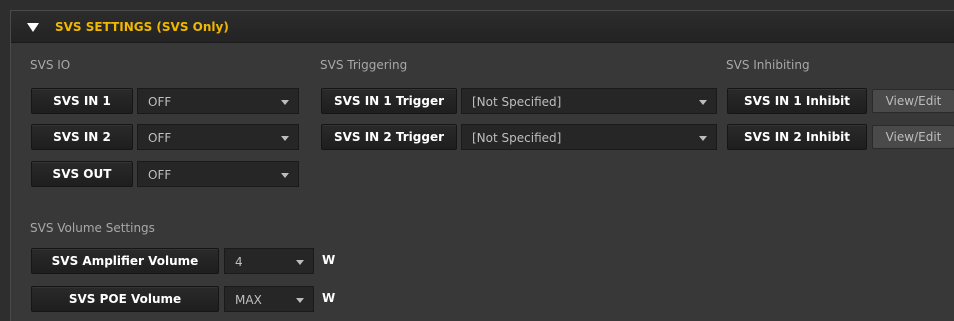 This screenshot has height=321, width=954. I want to click on svs-in-1-inhibit-button: SVS IN 1 Inhibit, so click(797, 101).